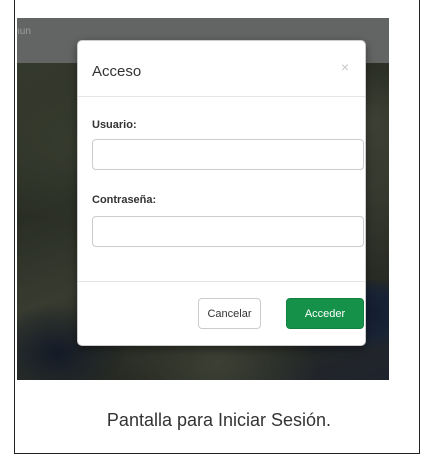 This screenshot has width=438, height=459. I want to click on password-label: Contraseña:, so click(124, 200).